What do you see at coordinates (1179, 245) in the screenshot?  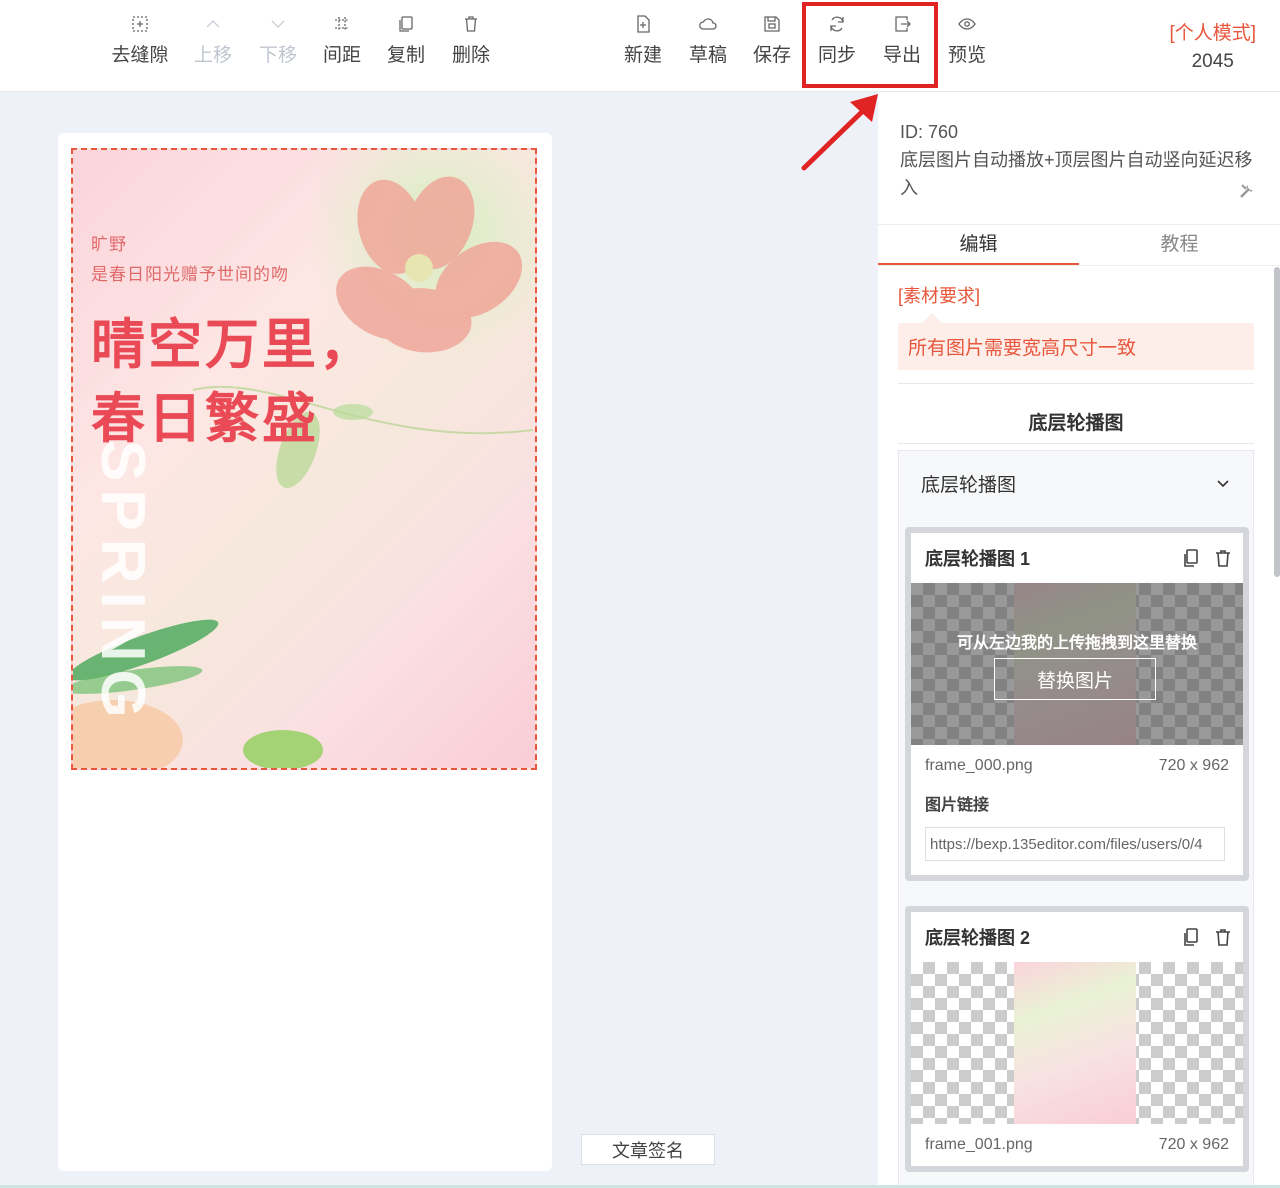 I see `tab-tutorial: 教程` at bounding box center [1179, 245].